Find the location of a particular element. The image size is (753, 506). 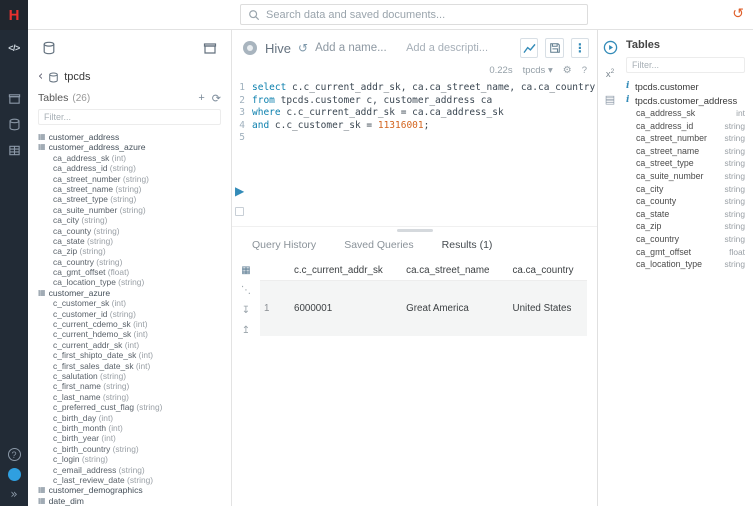

table-item: ▦ customer_address is located at coordinates (134, 137).